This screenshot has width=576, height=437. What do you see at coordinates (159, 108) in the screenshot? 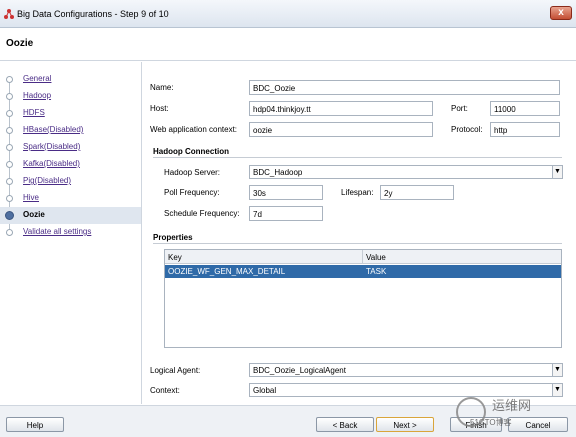
I see `host-label: Host:` at bounding box center [159, 108].